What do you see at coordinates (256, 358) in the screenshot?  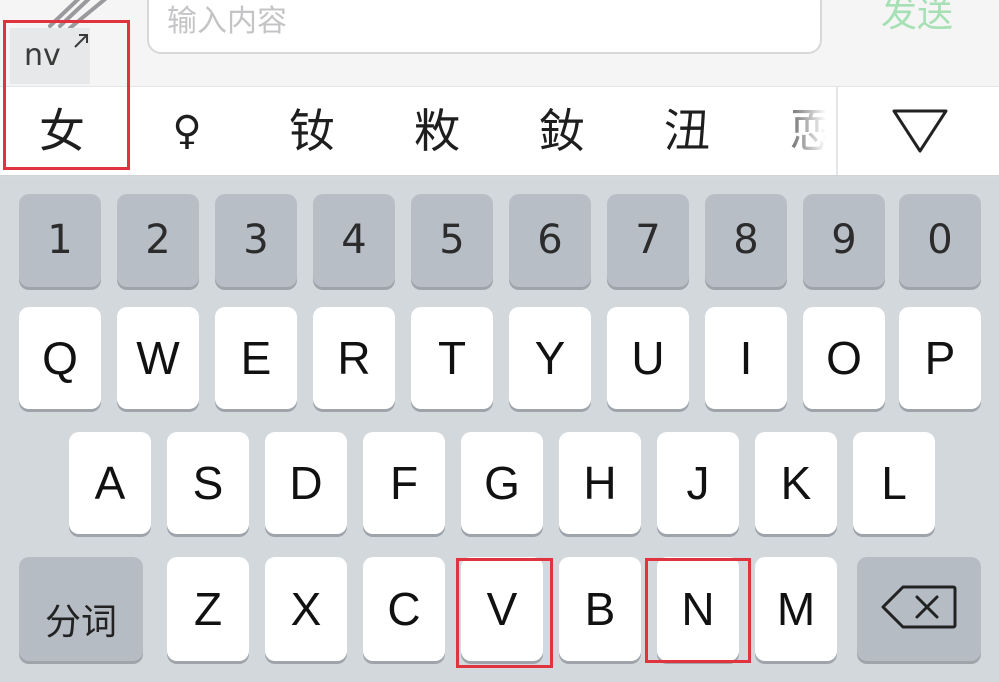 I see `key-e: E` at bounding box center [256, 358].